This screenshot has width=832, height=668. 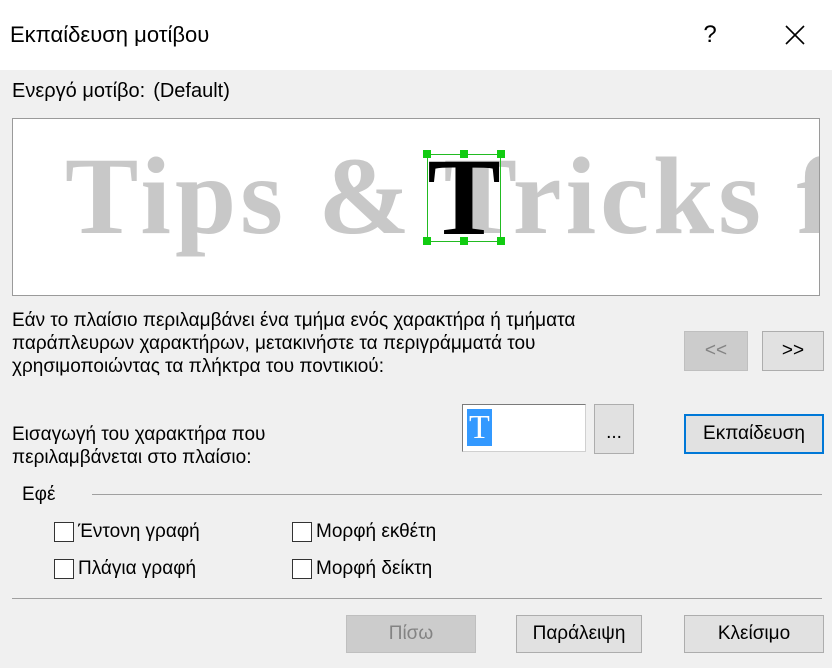 I want to click on bold-checkbox: Έντονη γραφή, so click(x=127, y=532).